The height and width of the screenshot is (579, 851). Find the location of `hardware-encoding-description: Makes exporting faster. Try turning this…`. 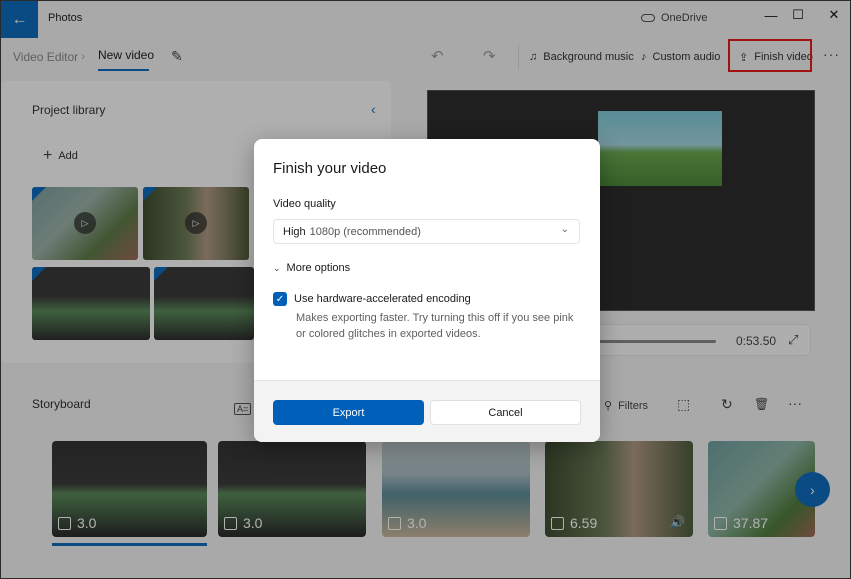

hardware-encoding-description: Makes exporting faster. Try turning this… is located at coordinates (435, 326).